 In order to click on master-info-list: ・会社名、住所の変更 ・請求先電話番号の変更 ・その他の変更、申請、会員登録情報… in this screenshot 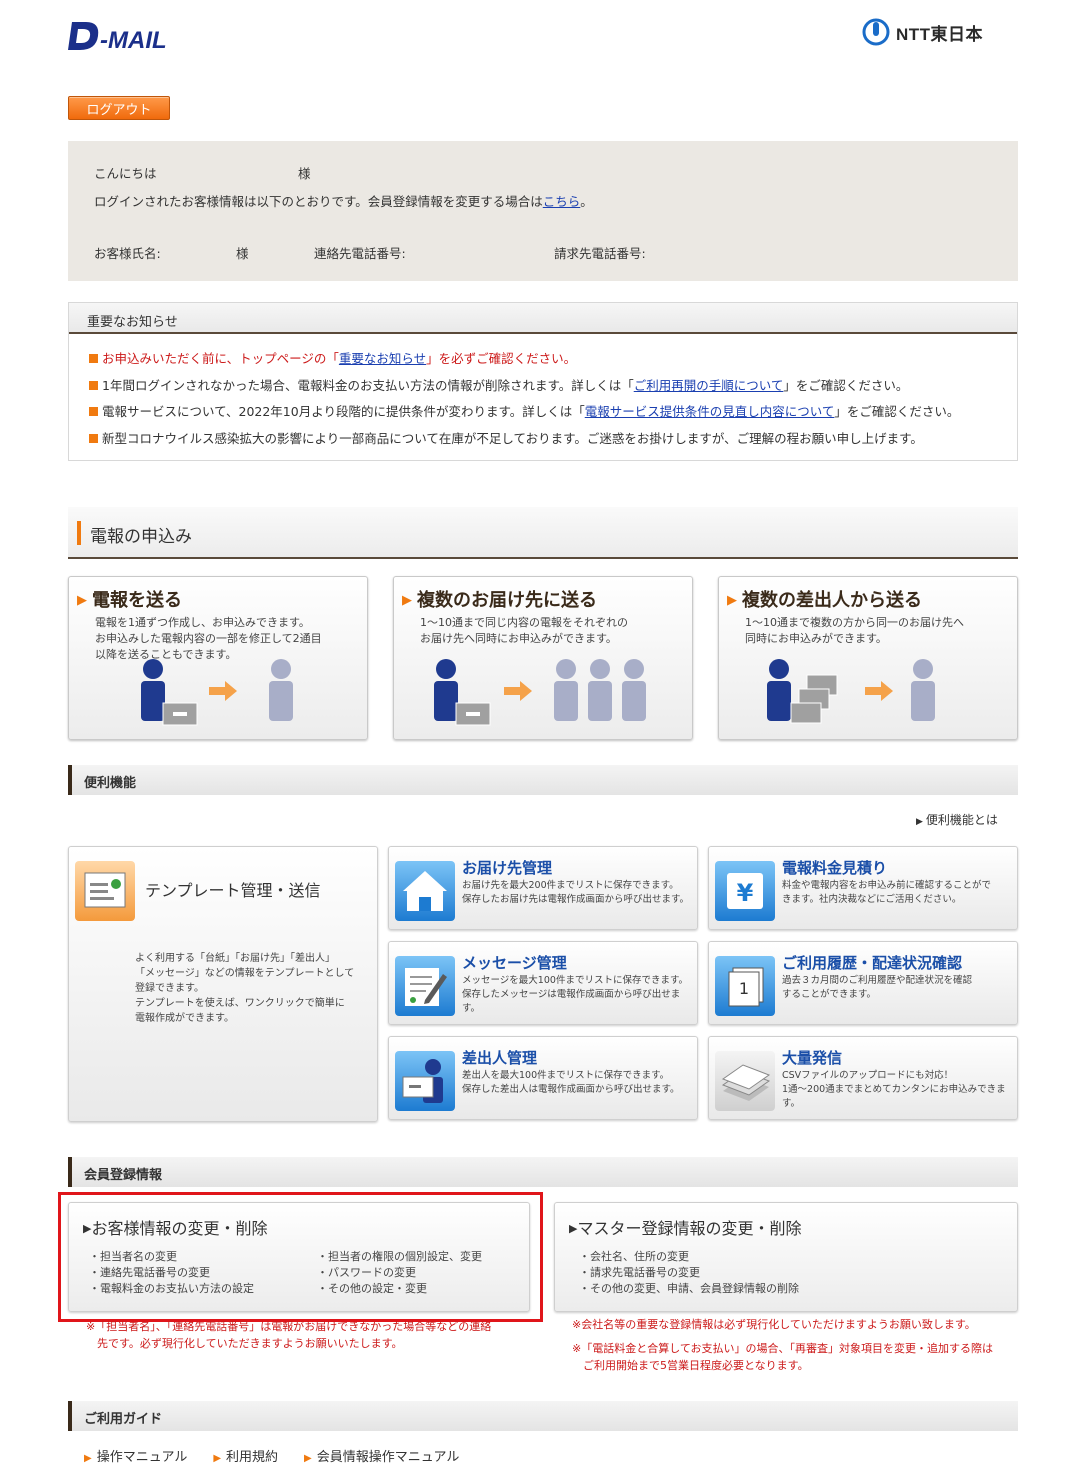, I will do `click(689, 1272)`.